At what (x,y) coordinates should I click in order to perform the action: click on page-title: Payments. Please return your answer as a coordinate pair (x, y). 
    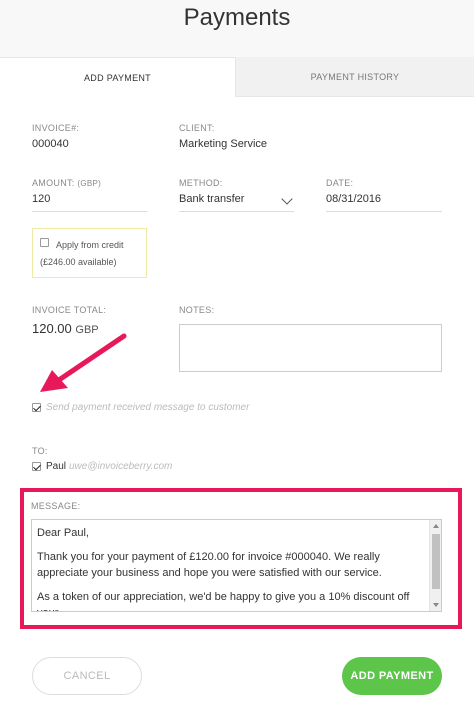
    Looking at the image, I should click on (237, 17).